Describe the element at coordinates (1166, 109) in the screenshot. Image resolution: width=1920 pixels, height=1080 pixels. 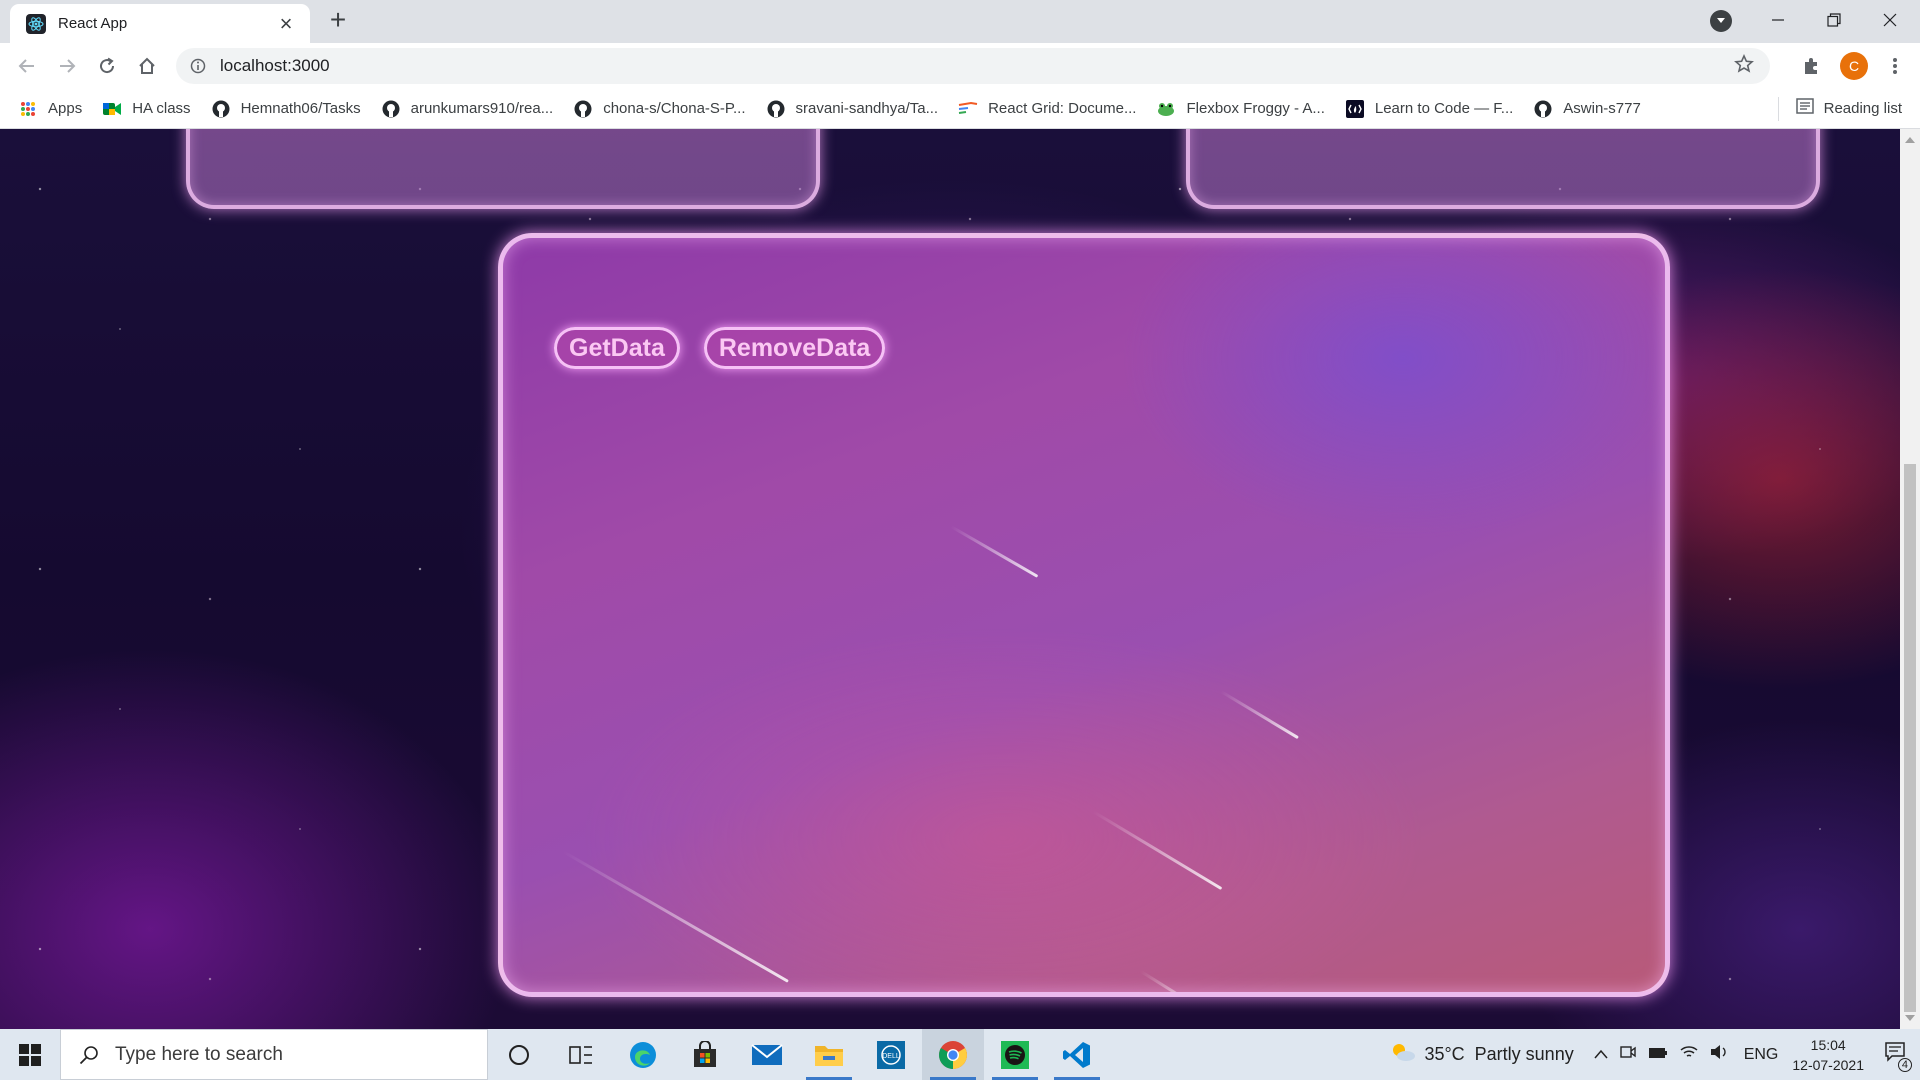
I see `frog-icon` at that location.